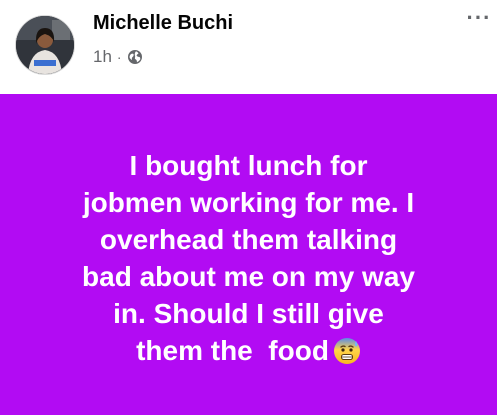 This screenshot has width=497, height=415. I want to click on post-text-line: I bought lunch for, so click(248, 165).